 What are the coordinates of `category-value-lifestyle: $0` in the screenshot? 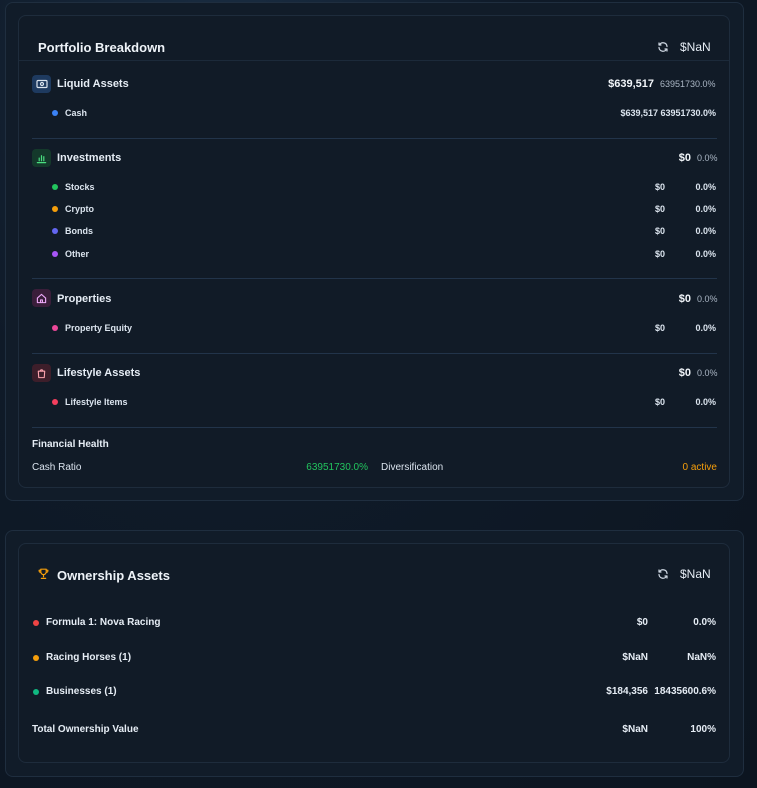 It's located at (684, 373).